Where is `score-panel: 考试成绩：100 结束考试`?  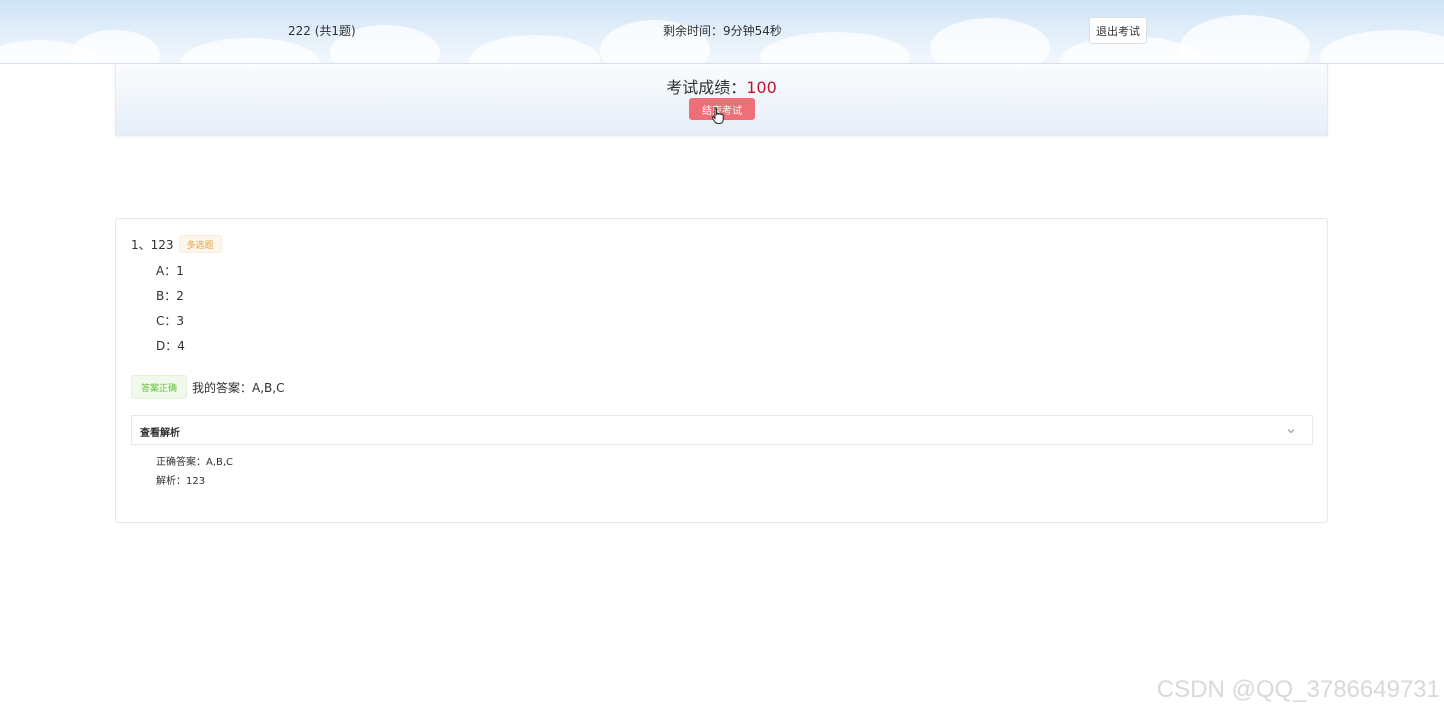
score-panel: 考试成绩：100 结束考试 is located at coordinates (721, 100).